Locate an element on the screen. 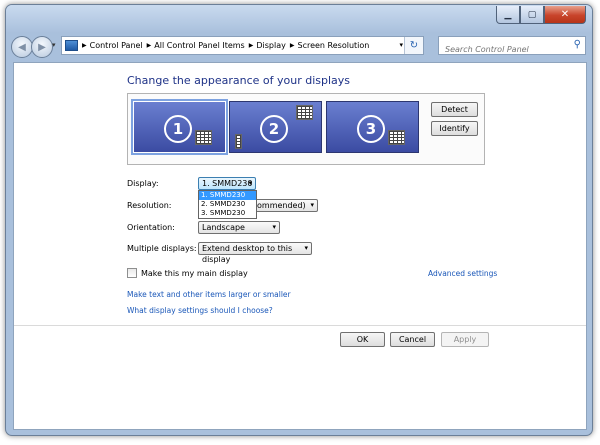 Image resolution: width=600 pixels, height=445 pixels. monitor-number: 2 is located at coordinates (274, 129).